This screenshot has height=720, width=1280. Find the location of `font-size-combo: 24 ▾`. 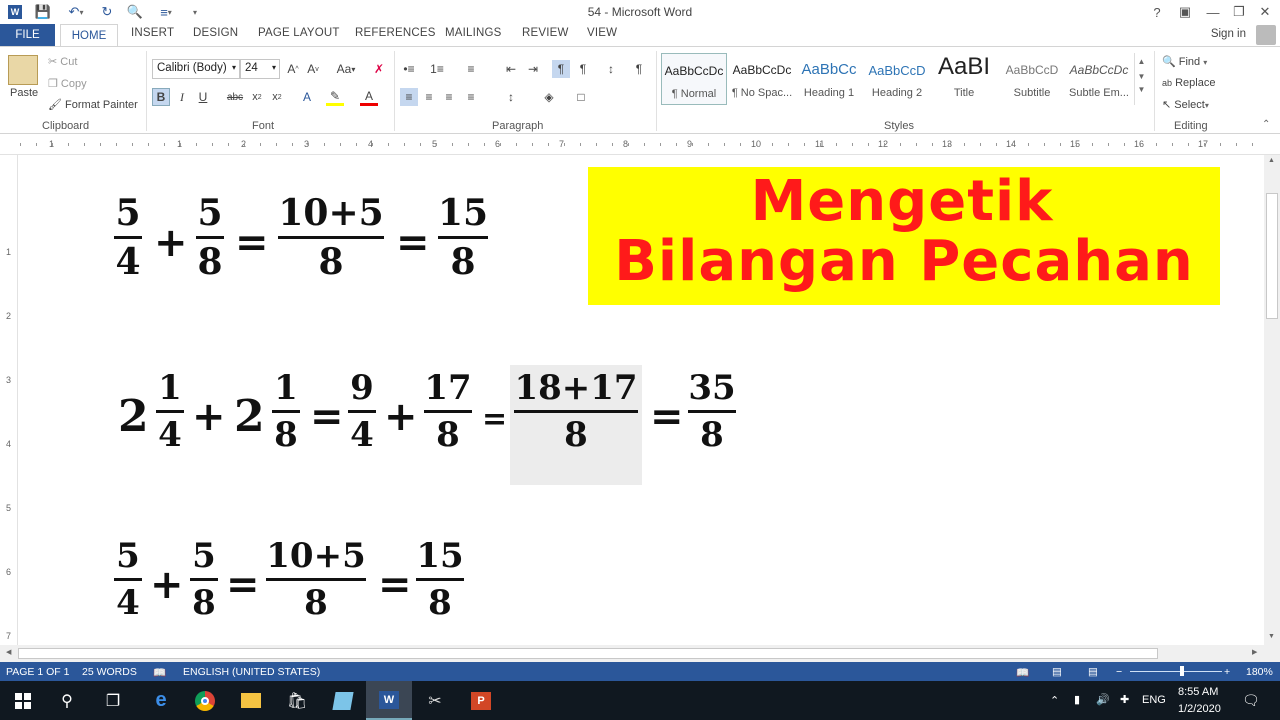

font-size-combo: 24 ▾ is located at coordinates (260, 69).